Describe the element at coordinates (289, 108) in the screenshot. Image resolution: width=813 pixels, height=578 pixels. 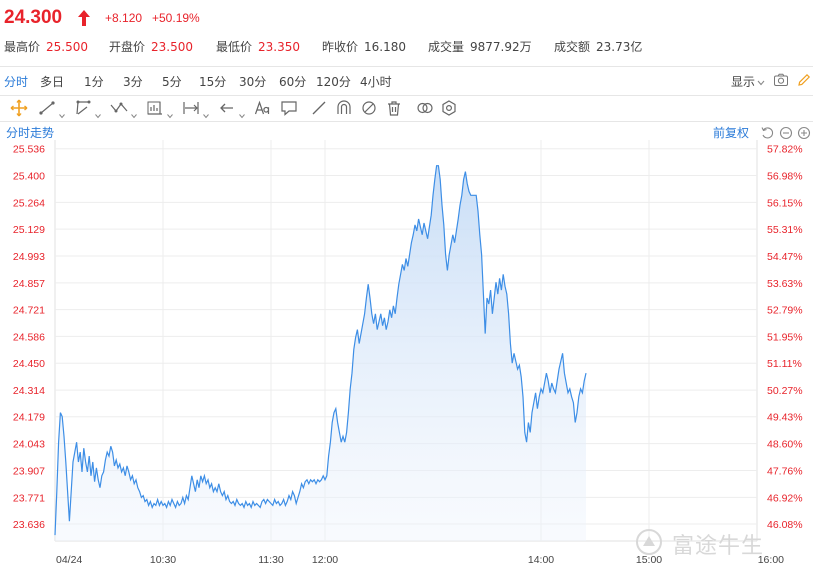
I see `comment-icon` at that location.